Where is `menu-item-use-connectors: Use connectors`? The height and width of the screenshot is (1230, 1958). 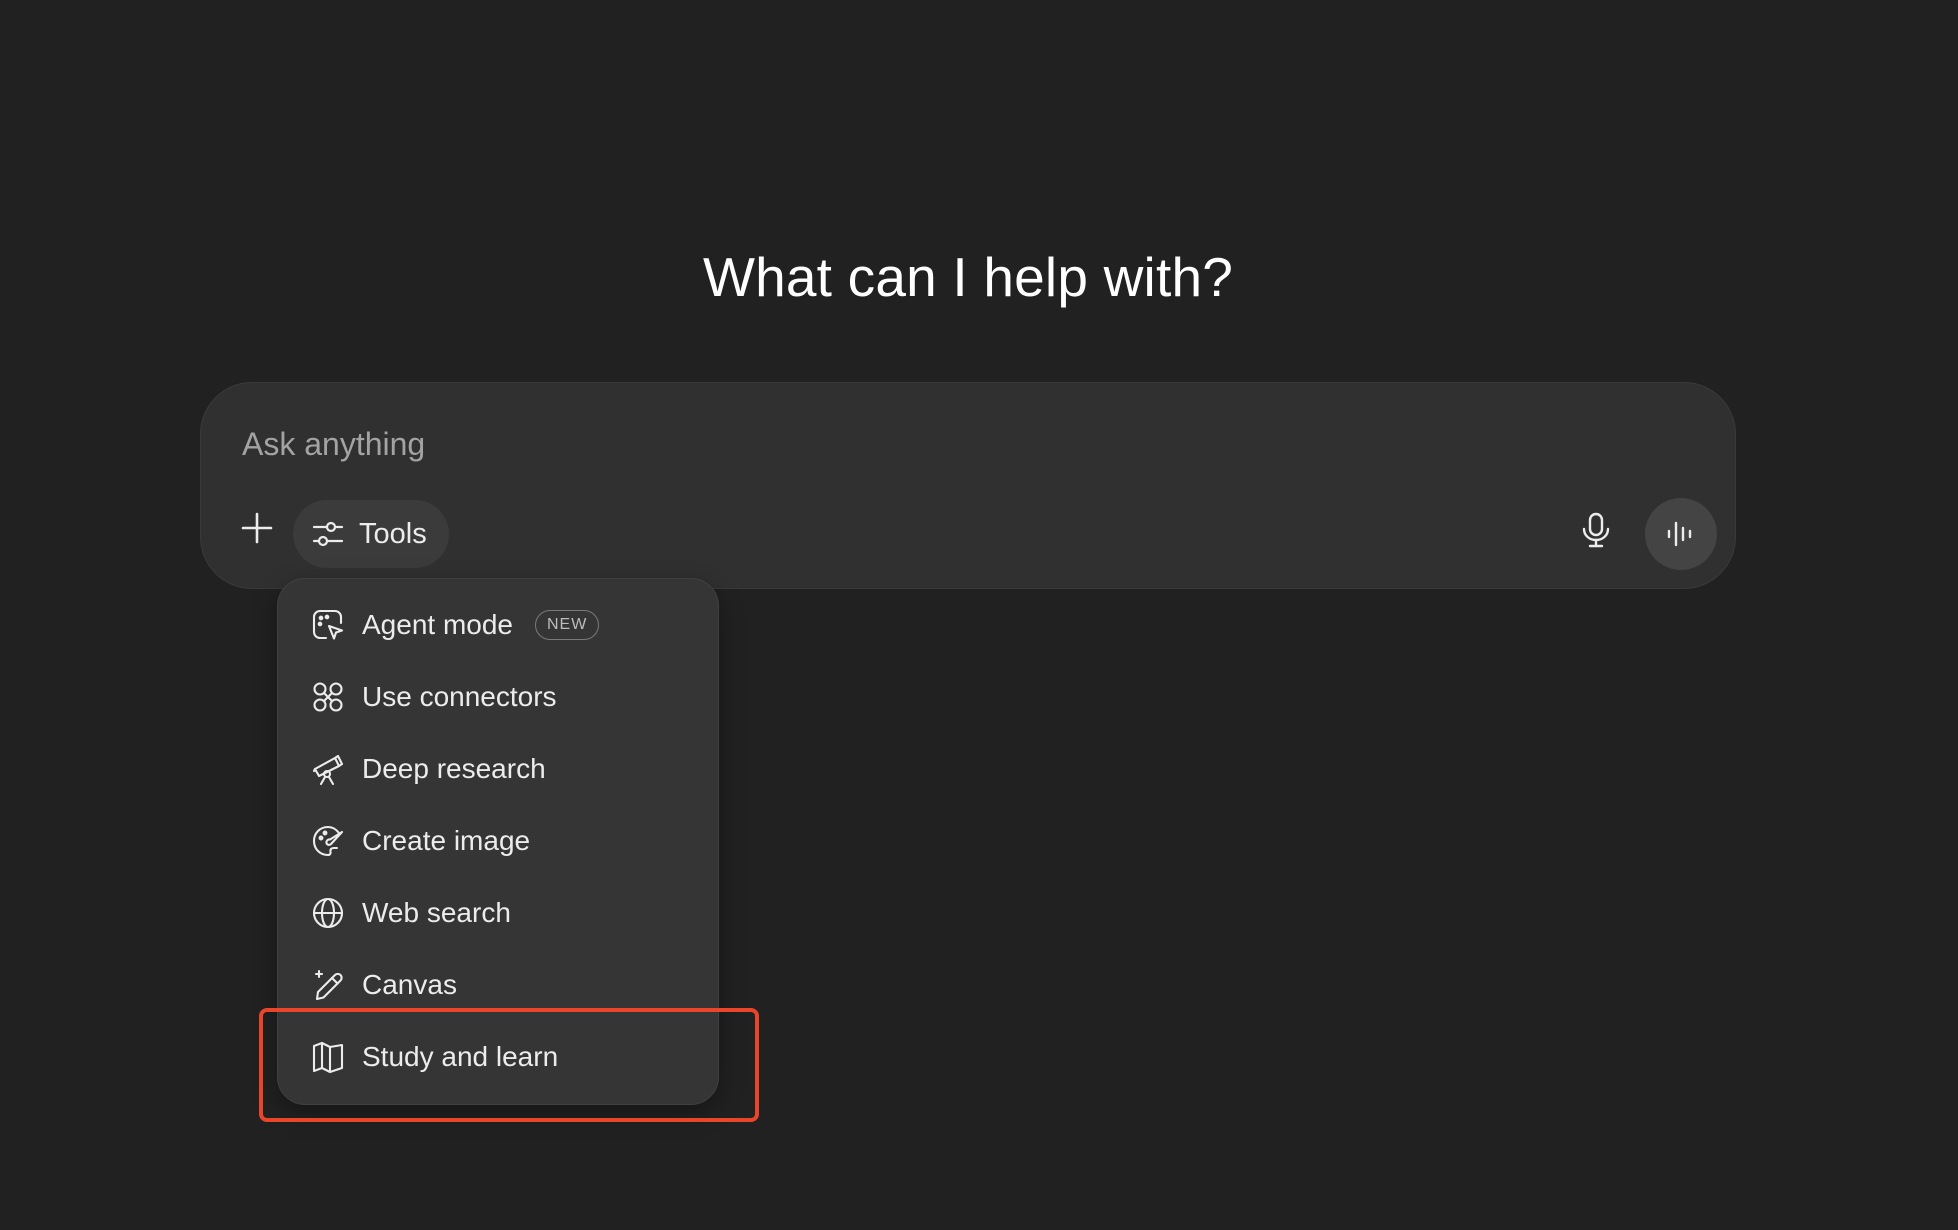 menu-item-use-connectors: Use connectors is located at coordinates (498, 697).